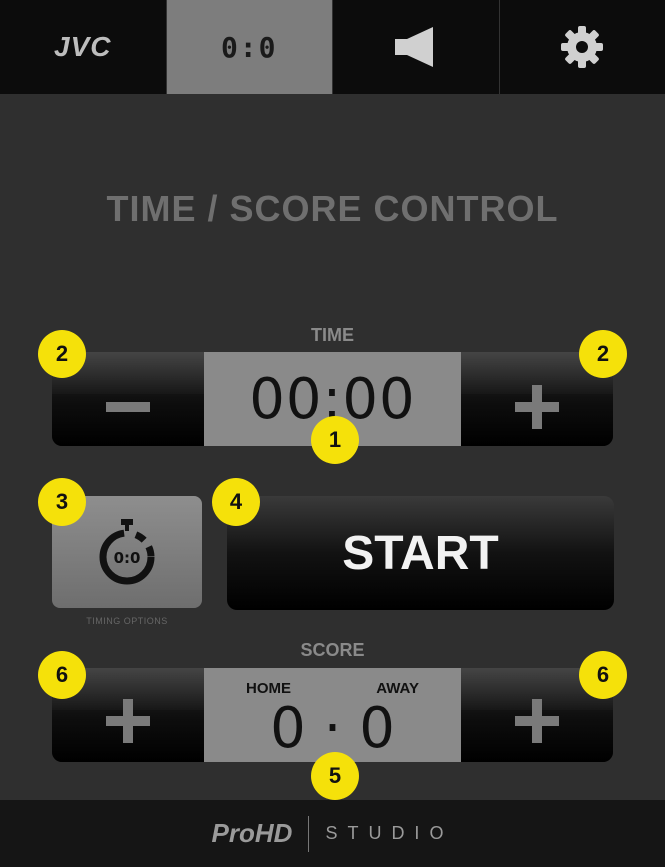 This screenshot has height=867, width=665. I want to click on tab-bar: JVC 0:0, so click(332, 47).